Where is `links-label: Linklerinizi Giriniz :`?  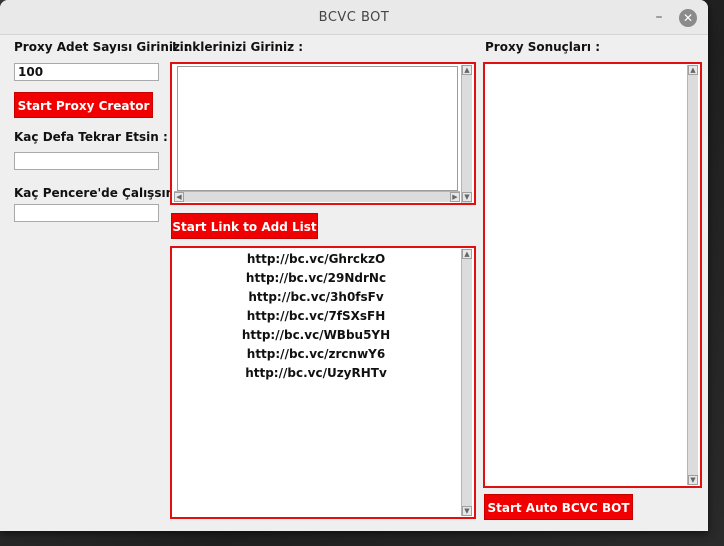 links-label: Linklerinizi Giriniz : is located at coordinates (238, 47).